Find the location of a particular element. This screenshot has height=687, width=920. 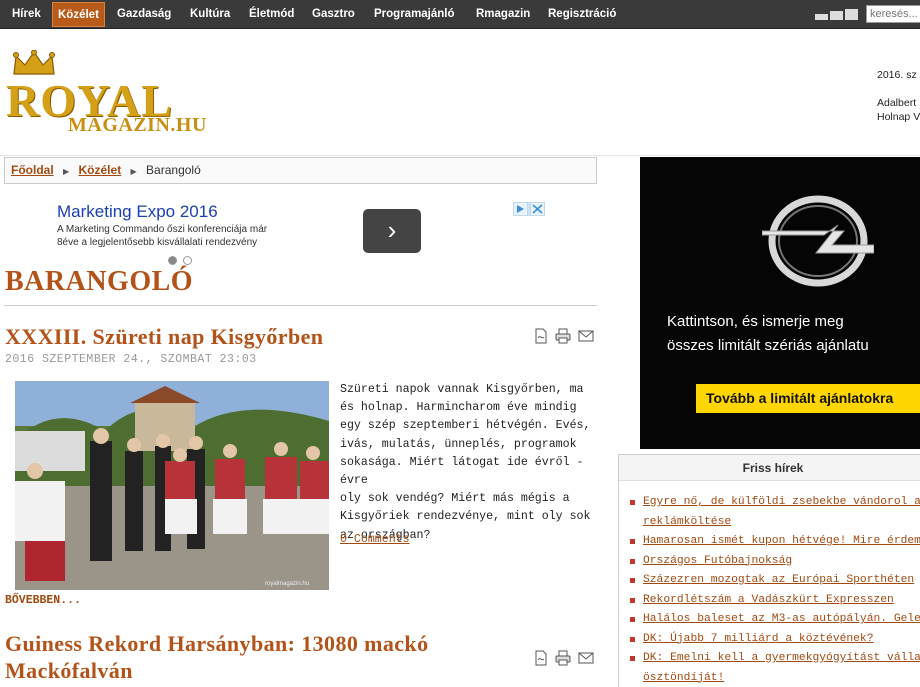

ad-dot-active is located at coordinates (172, 260).